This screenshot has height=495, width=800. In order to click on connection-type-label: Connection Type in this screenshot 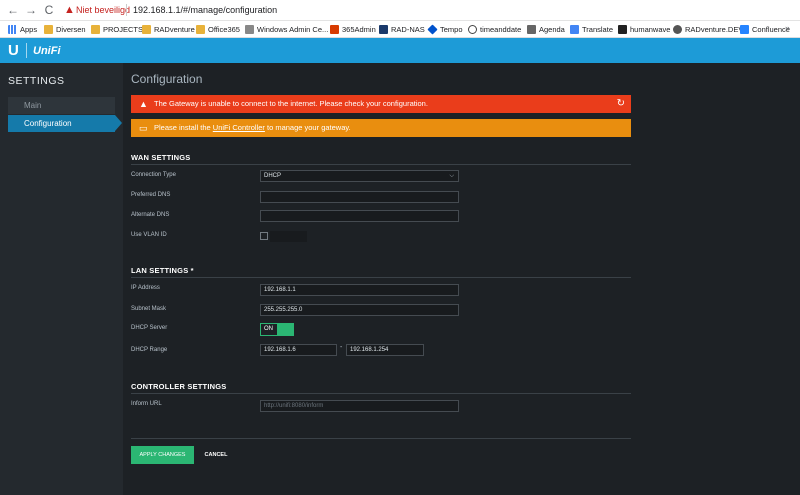, I will do `click(153, 175)`.